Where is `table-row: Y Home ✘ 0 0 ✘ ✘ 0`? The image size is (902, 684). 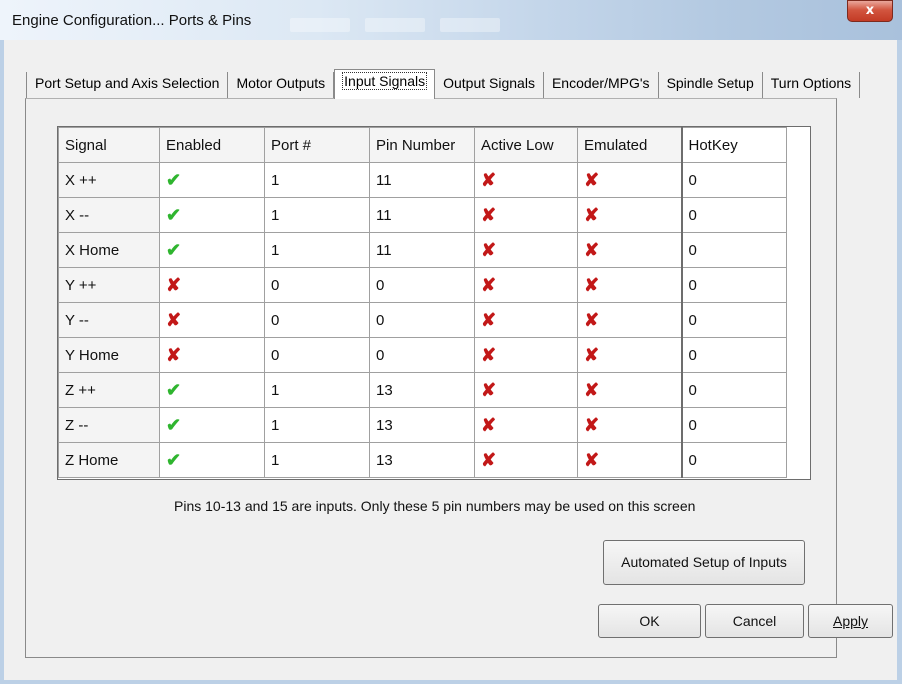
table-row: Y Home ✘ 0 0 ✘ ✘ 0 is located at coordinates (422, 355).